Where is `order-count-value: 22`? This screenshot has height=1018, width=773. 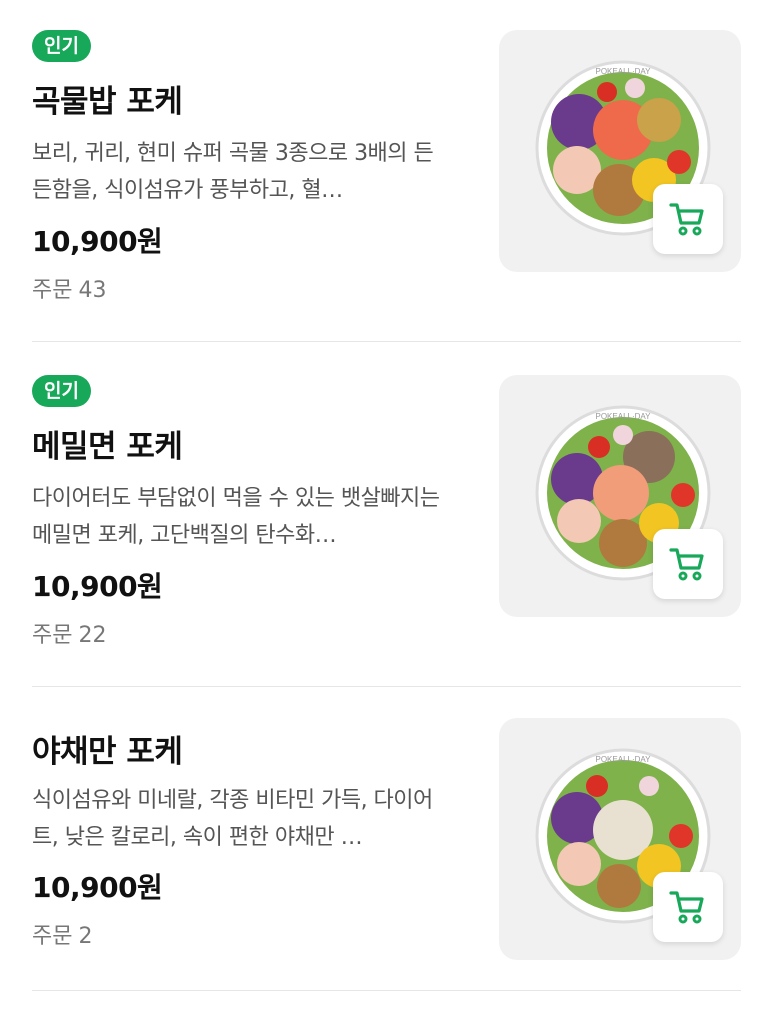
order-count-value: 22 is located at coordinates (92, 635).